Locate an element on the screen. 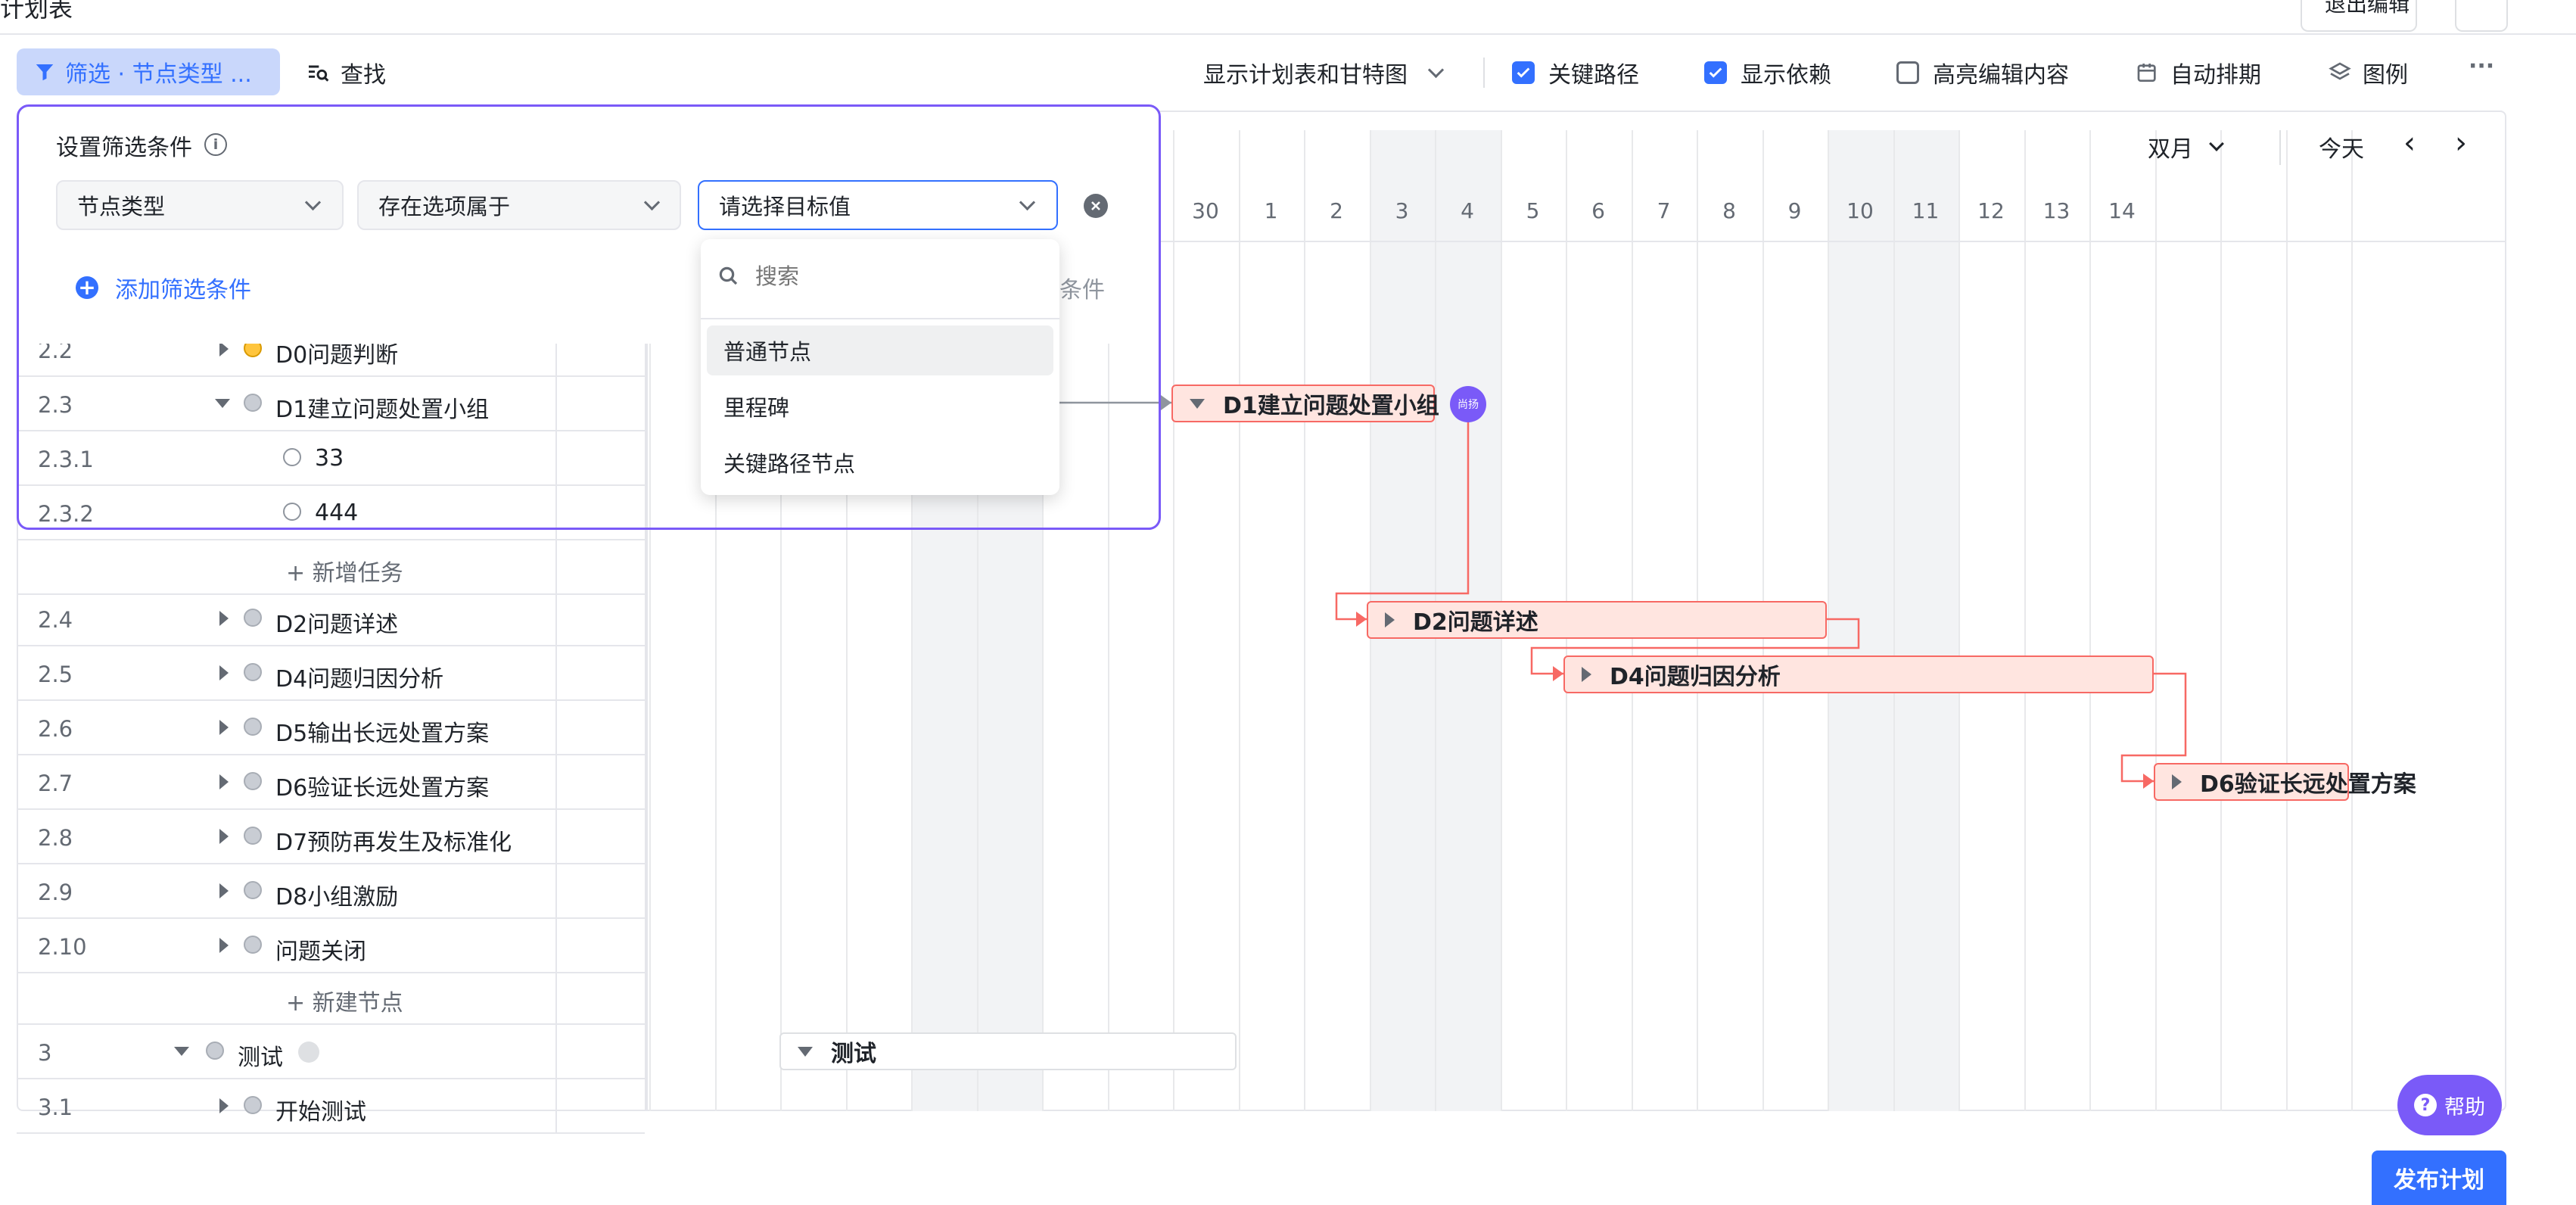  gantt-bar-d2: D2问题详述 is located at coordinates (1597, 620).